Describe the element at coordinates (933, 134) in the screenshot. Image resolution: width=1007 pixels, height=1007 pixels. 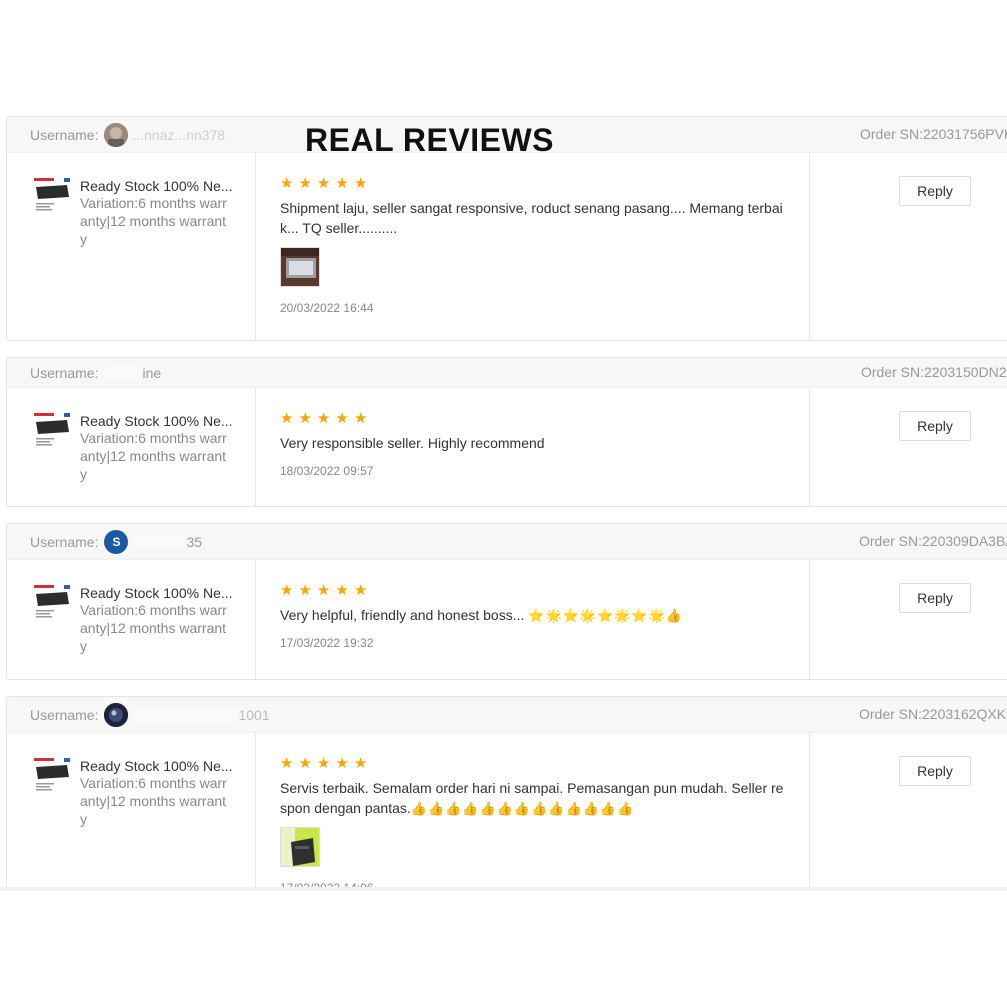
I see `order-sn: Order SN:22031756PVH` at that location.